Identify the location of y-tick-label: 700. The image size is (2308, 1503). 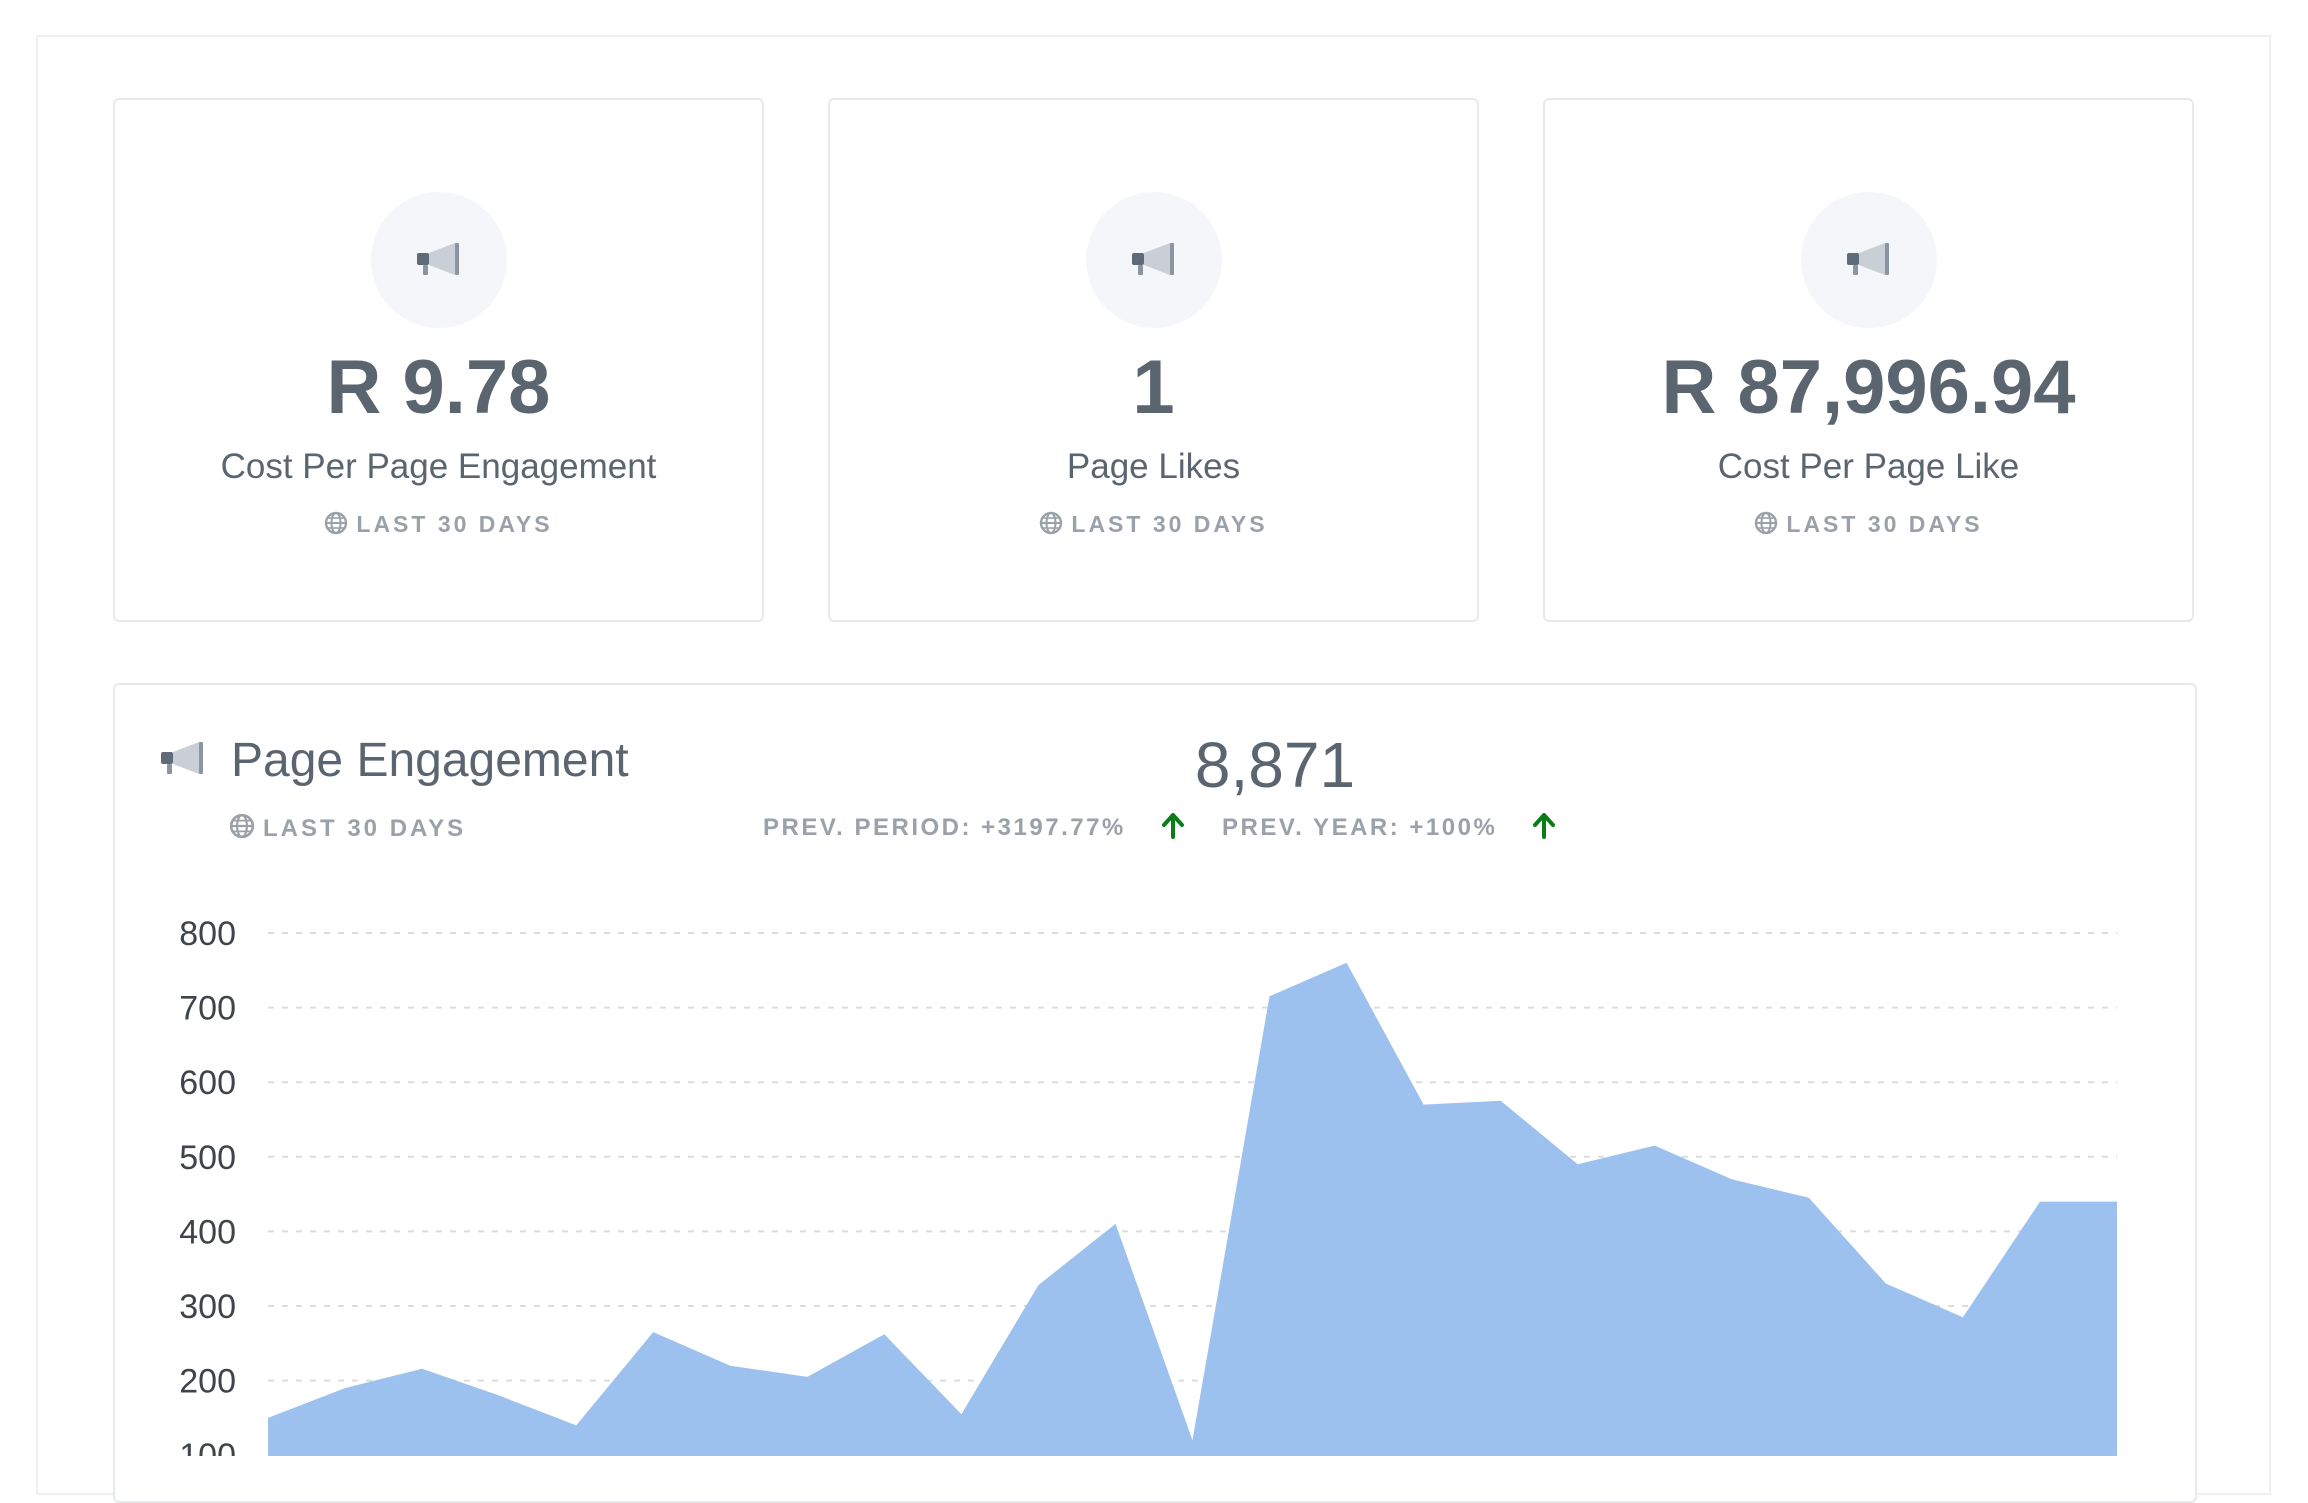
(207, 1009).